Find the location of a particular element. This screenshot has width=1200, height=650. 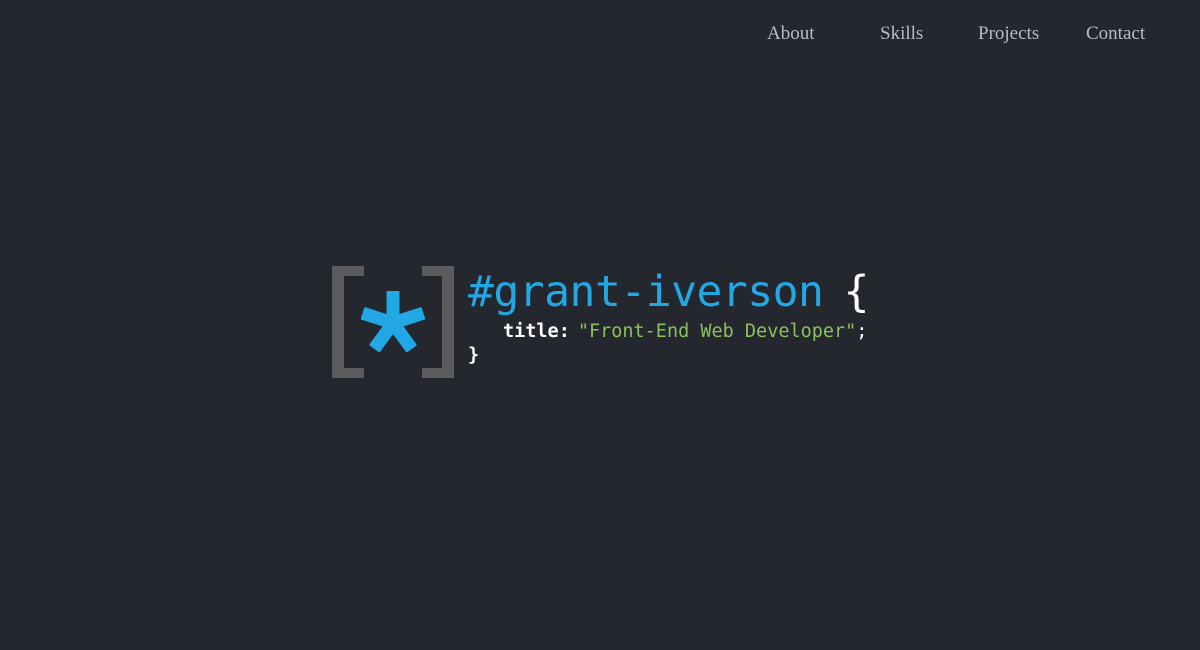

bracket-asterisk-icon is located at coordinates (393, 322).